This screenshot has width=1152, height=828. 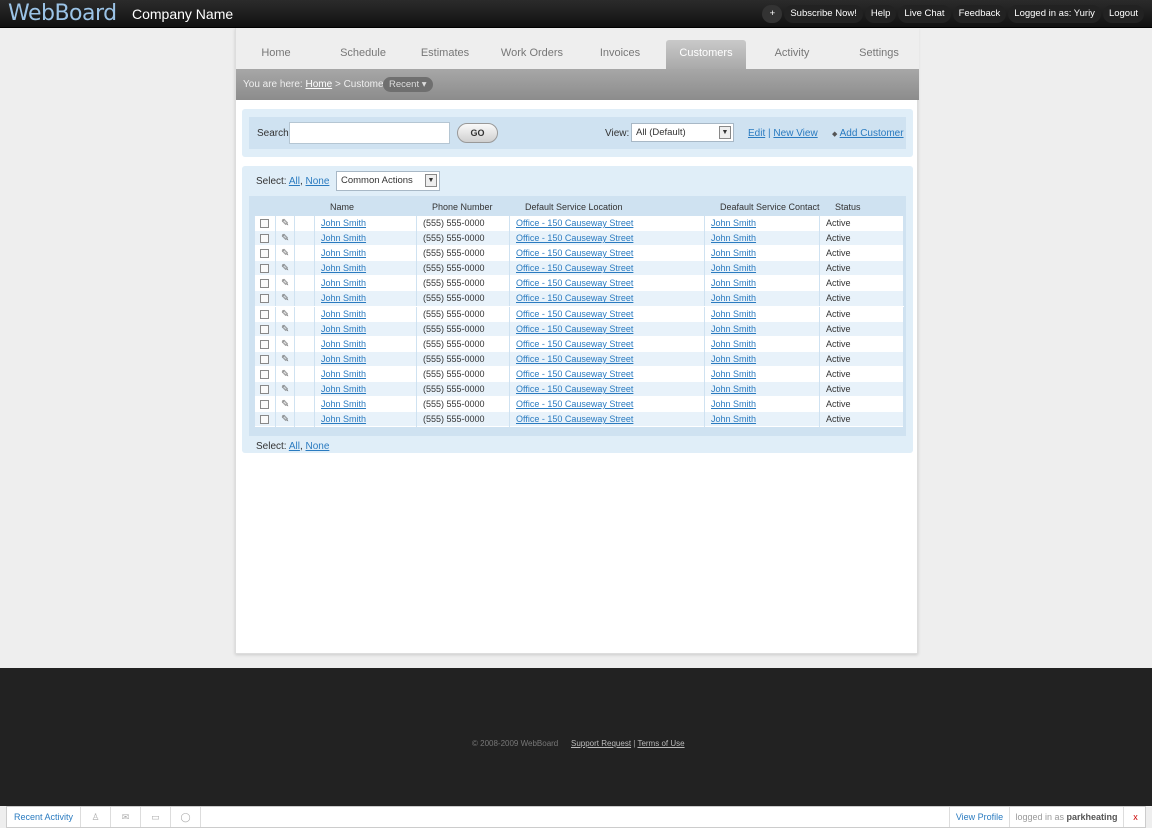 I want to click on help-button: Help, so click(x=880, y=14).